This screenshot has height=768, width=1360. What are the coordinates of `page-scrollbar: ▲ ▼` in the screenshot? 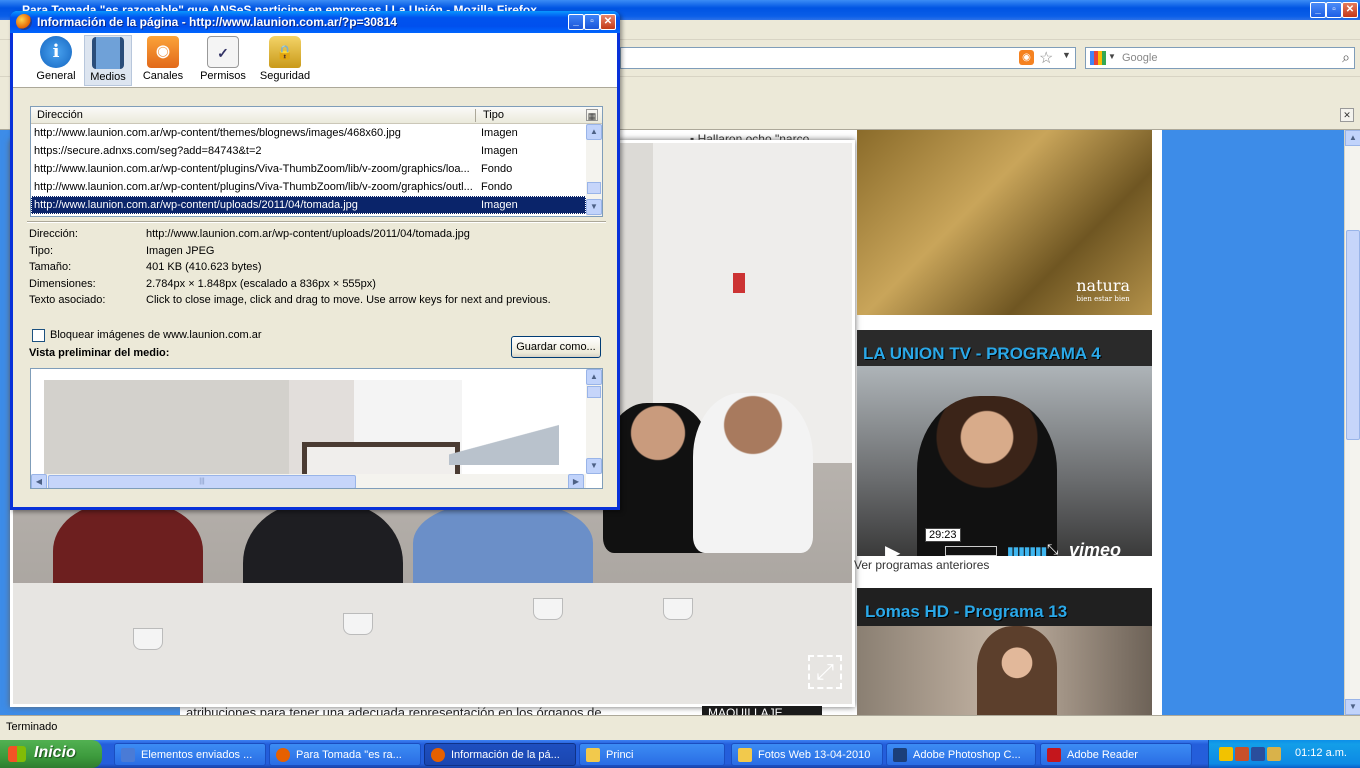 It's located at (1352, 422).